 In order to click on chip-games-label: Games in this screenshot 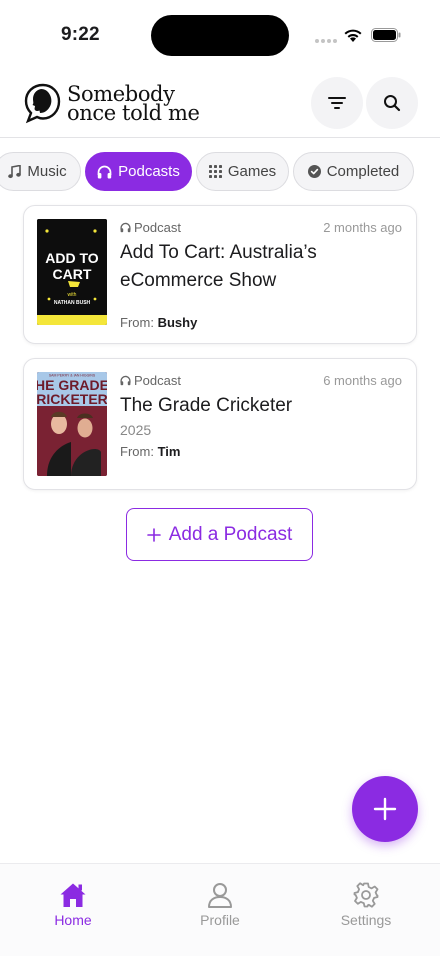, I will do `click(252, 171)`.